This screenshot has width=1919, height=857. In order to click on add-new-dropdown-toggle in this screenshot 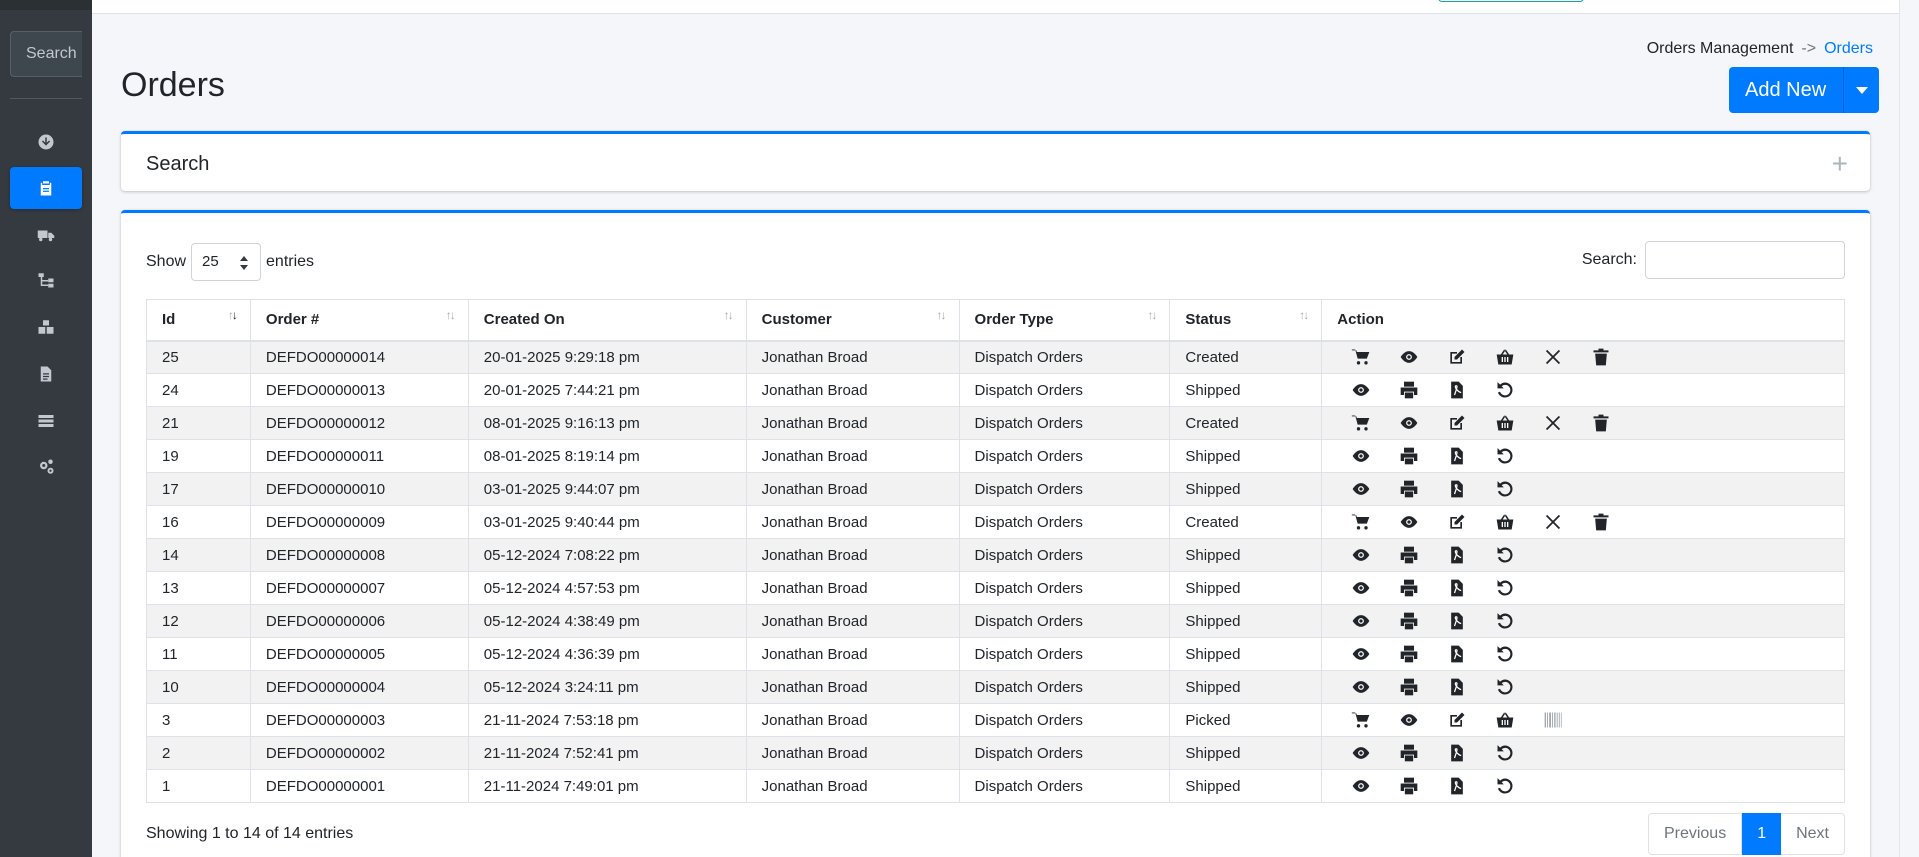, I will do `click(1862, 90)`.